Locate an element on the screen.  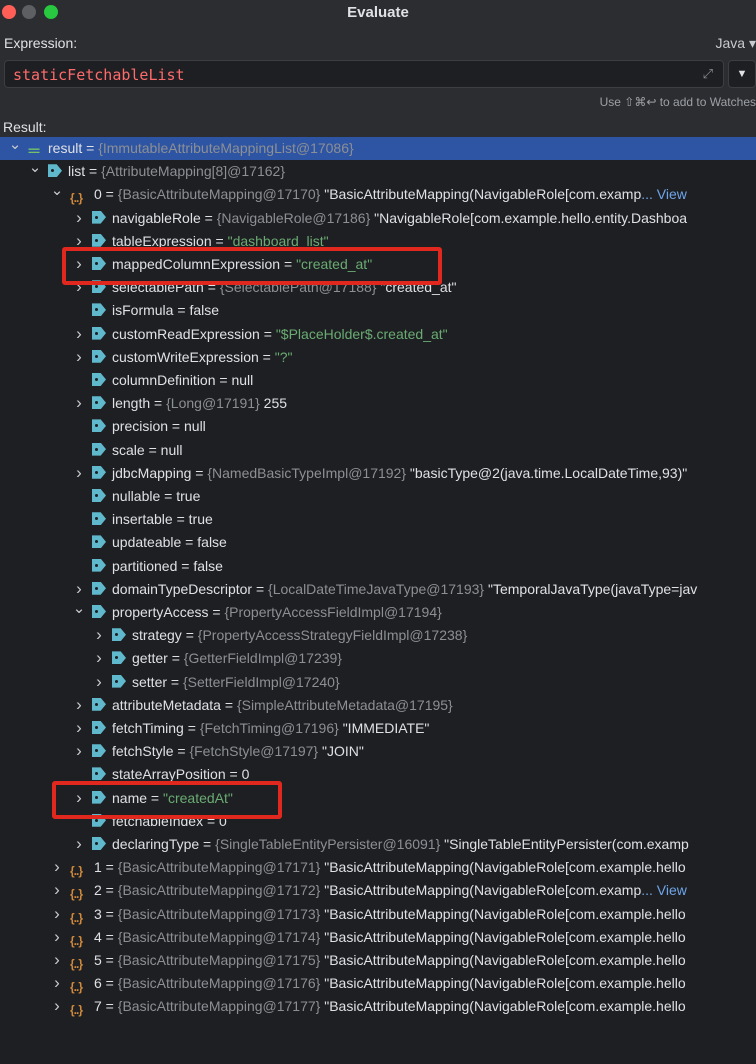
language-select: Java ▾ is located at coordinates (736, 43).